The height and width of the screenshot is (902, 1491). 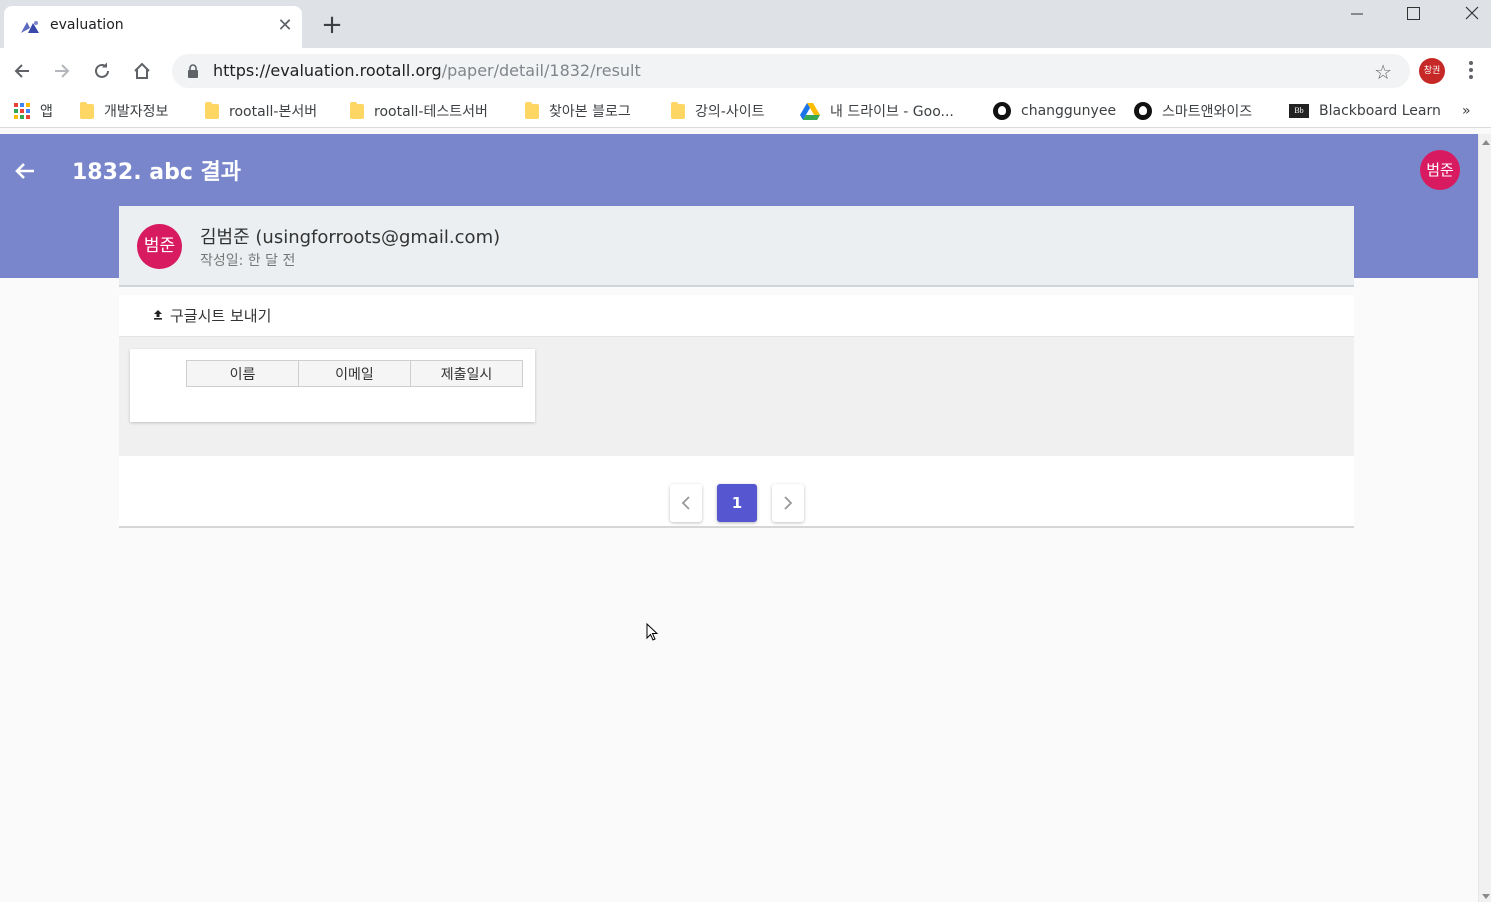 I want to click on user-avatar: 범준, so click(x=1440, y=170).